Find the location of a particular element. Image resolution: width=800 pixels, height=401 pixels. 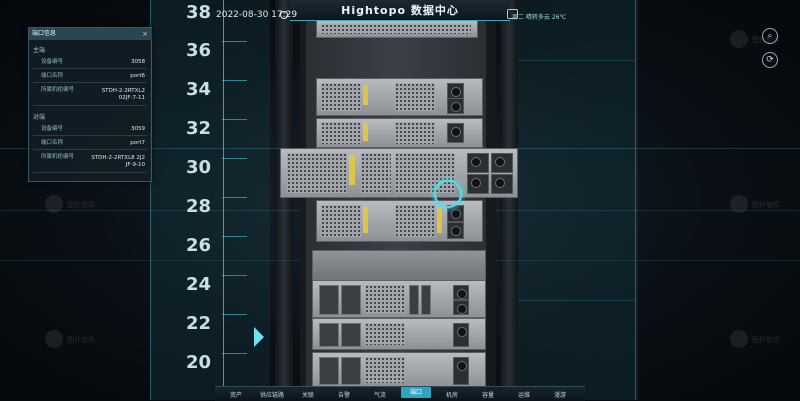

brand-name: Hightopo is located at coordinates (374, 10).